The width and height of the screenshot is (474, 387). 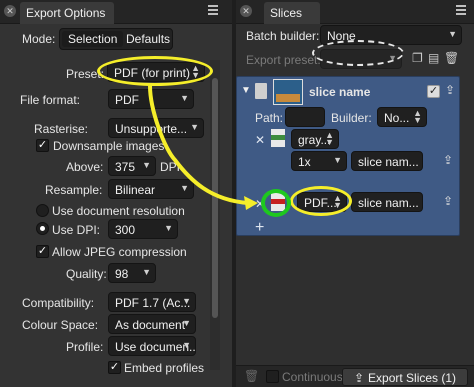 I want to click on slices-tabbar: ✕ Slices, so click(x=355, y=12).